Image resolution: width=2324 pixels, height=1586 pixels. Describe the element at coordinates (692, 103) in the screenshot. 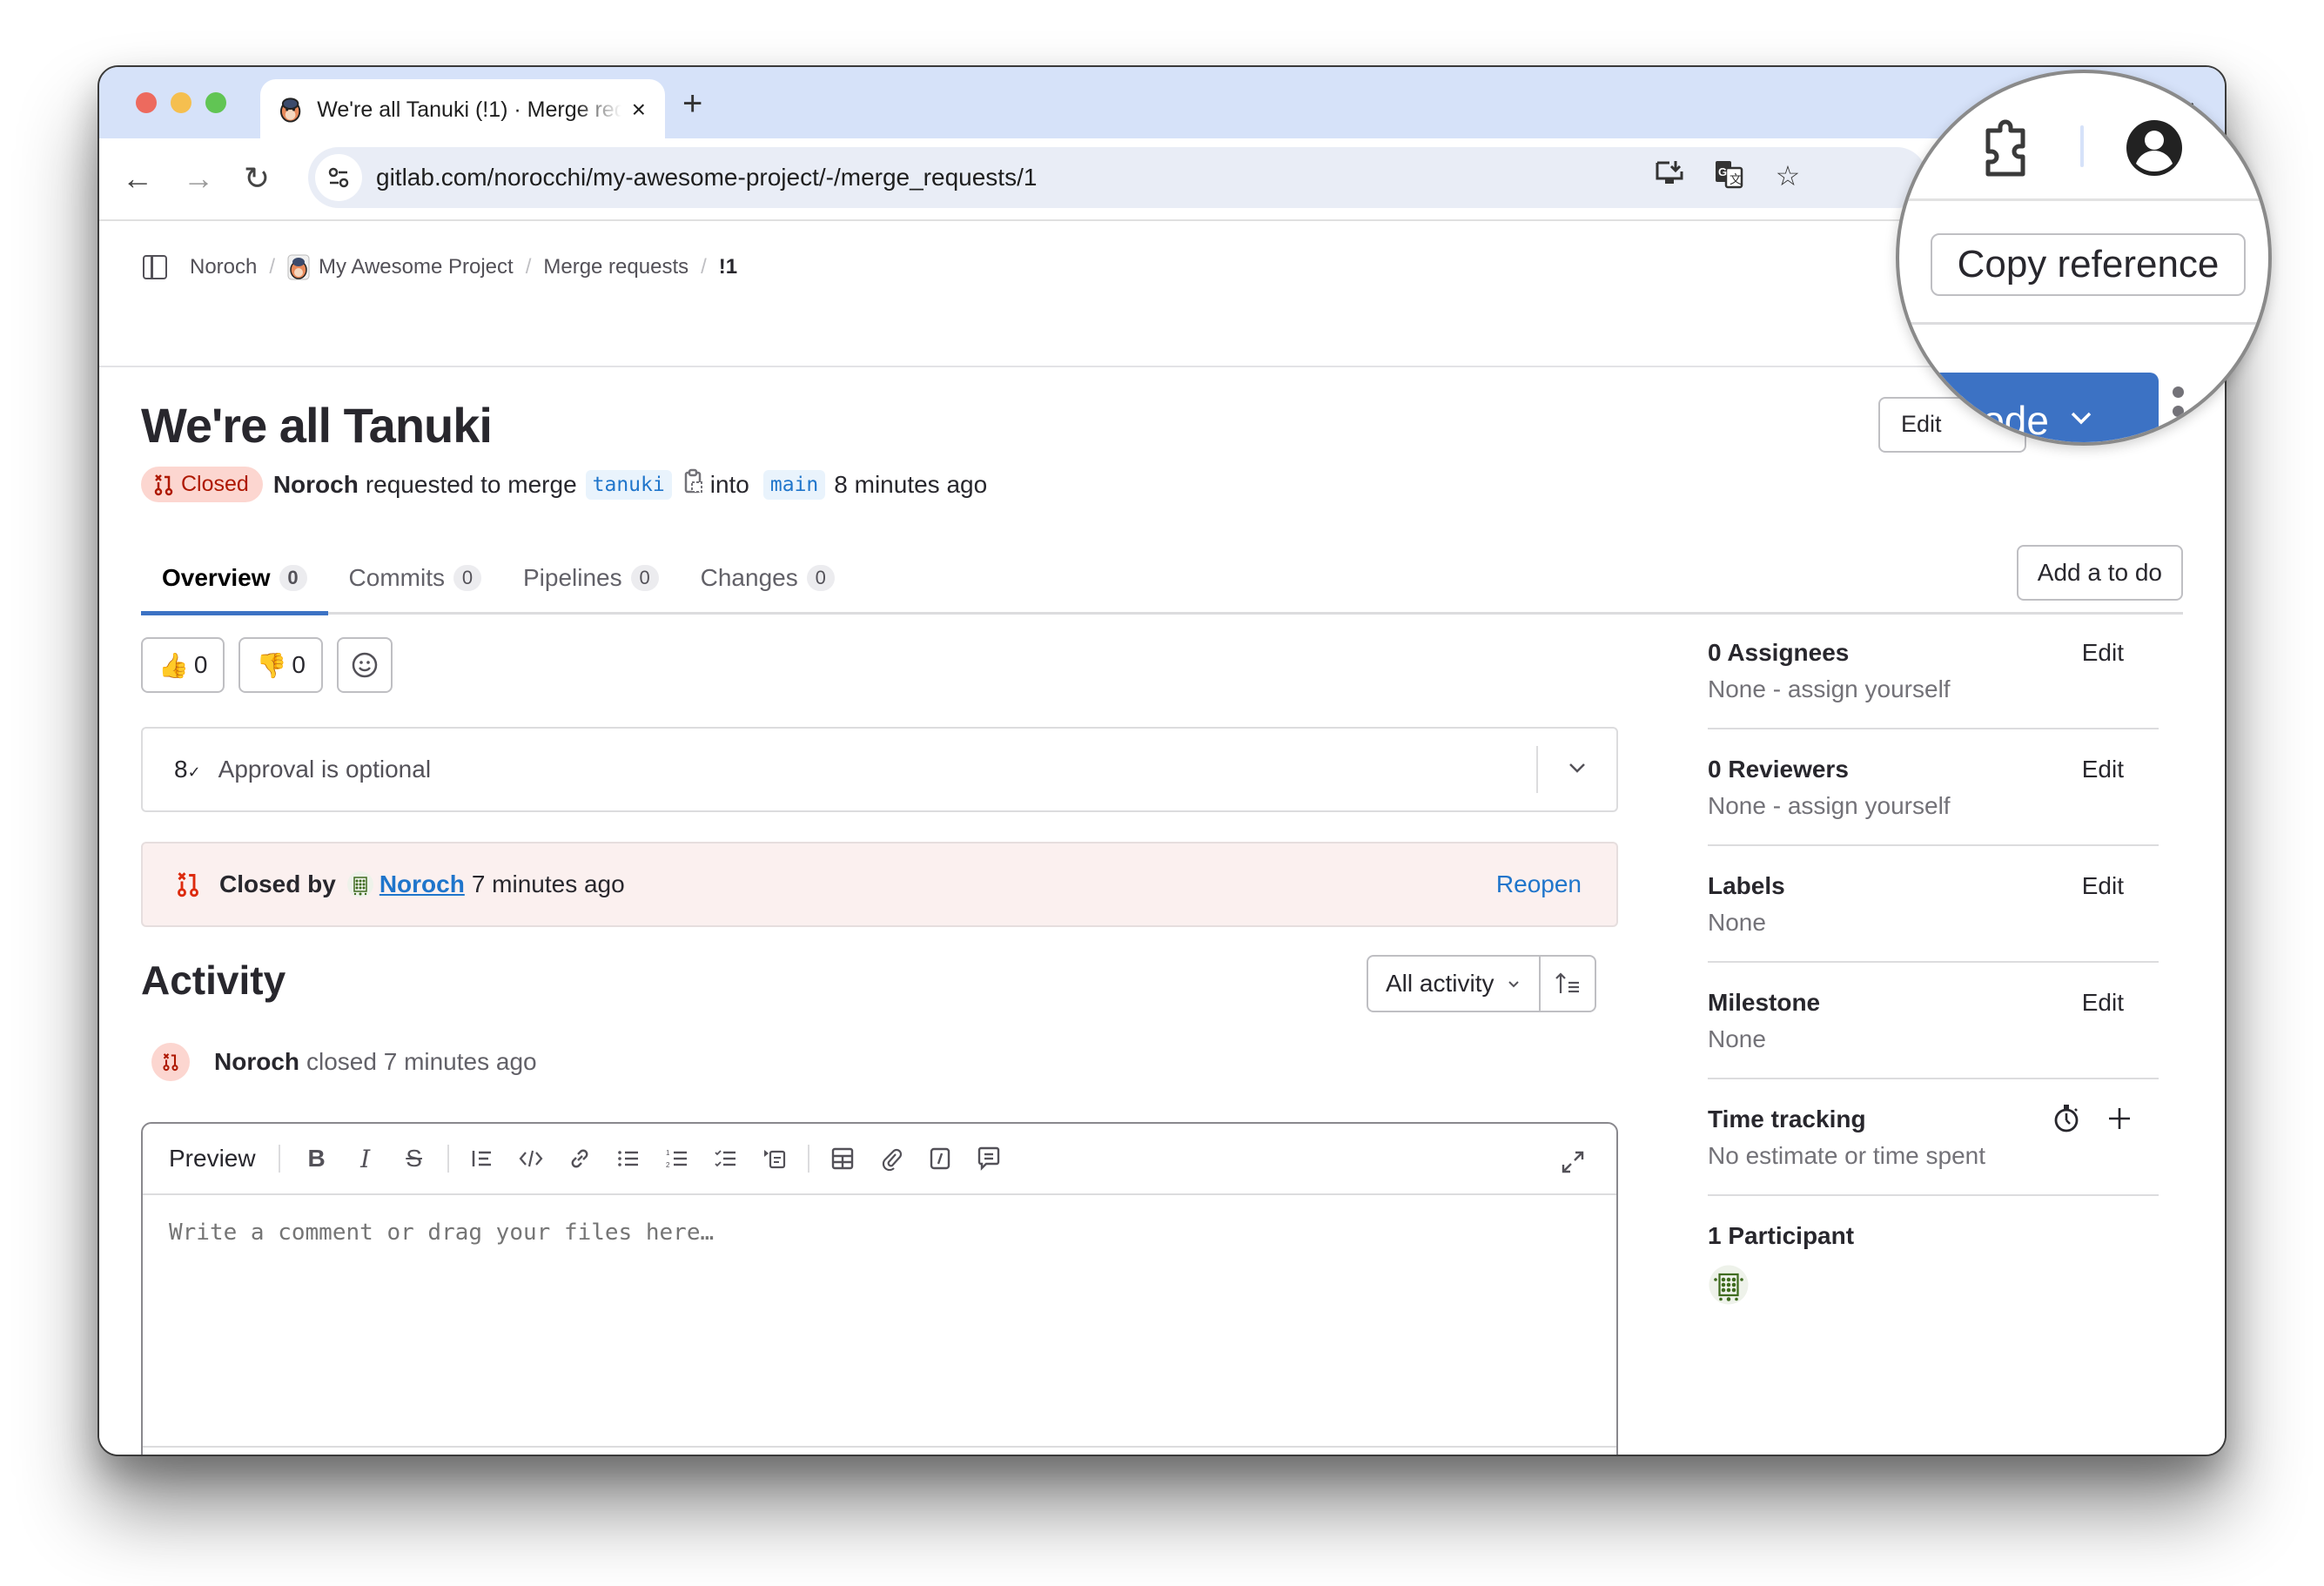

I see `new-tab-button: +` at that location.